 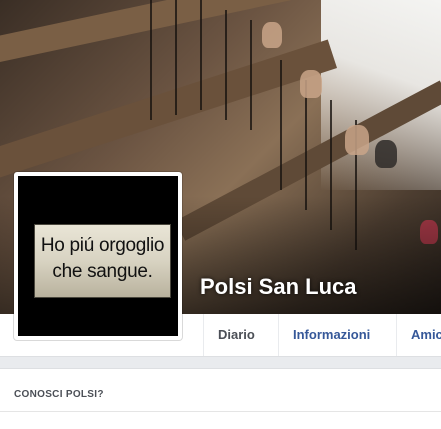 What do you see at coordinates (220, 398) in the screenshot?
I see `conosci-polsi-panel: CONOSCI POLSI?` at bounding box center [220, 398].